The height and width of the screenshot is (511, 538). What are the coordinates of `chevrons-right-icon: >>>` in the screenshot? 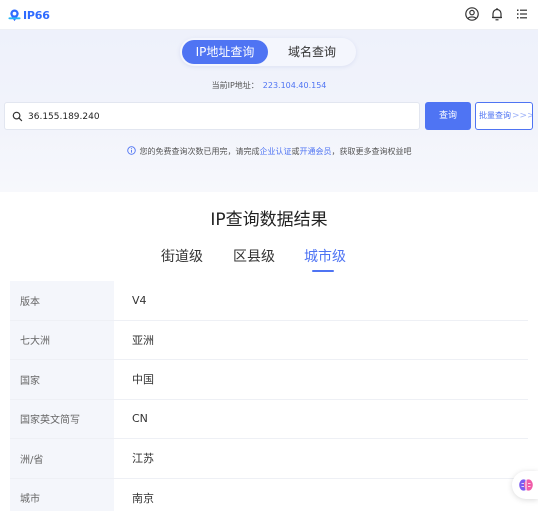 It's located at (522, 116).